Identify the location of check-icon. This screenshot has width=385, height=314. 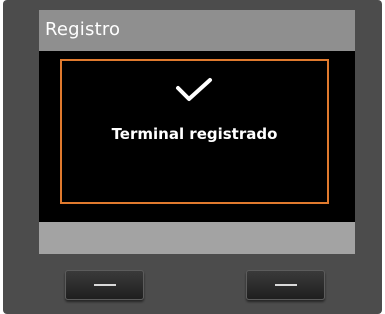
(194, 89).